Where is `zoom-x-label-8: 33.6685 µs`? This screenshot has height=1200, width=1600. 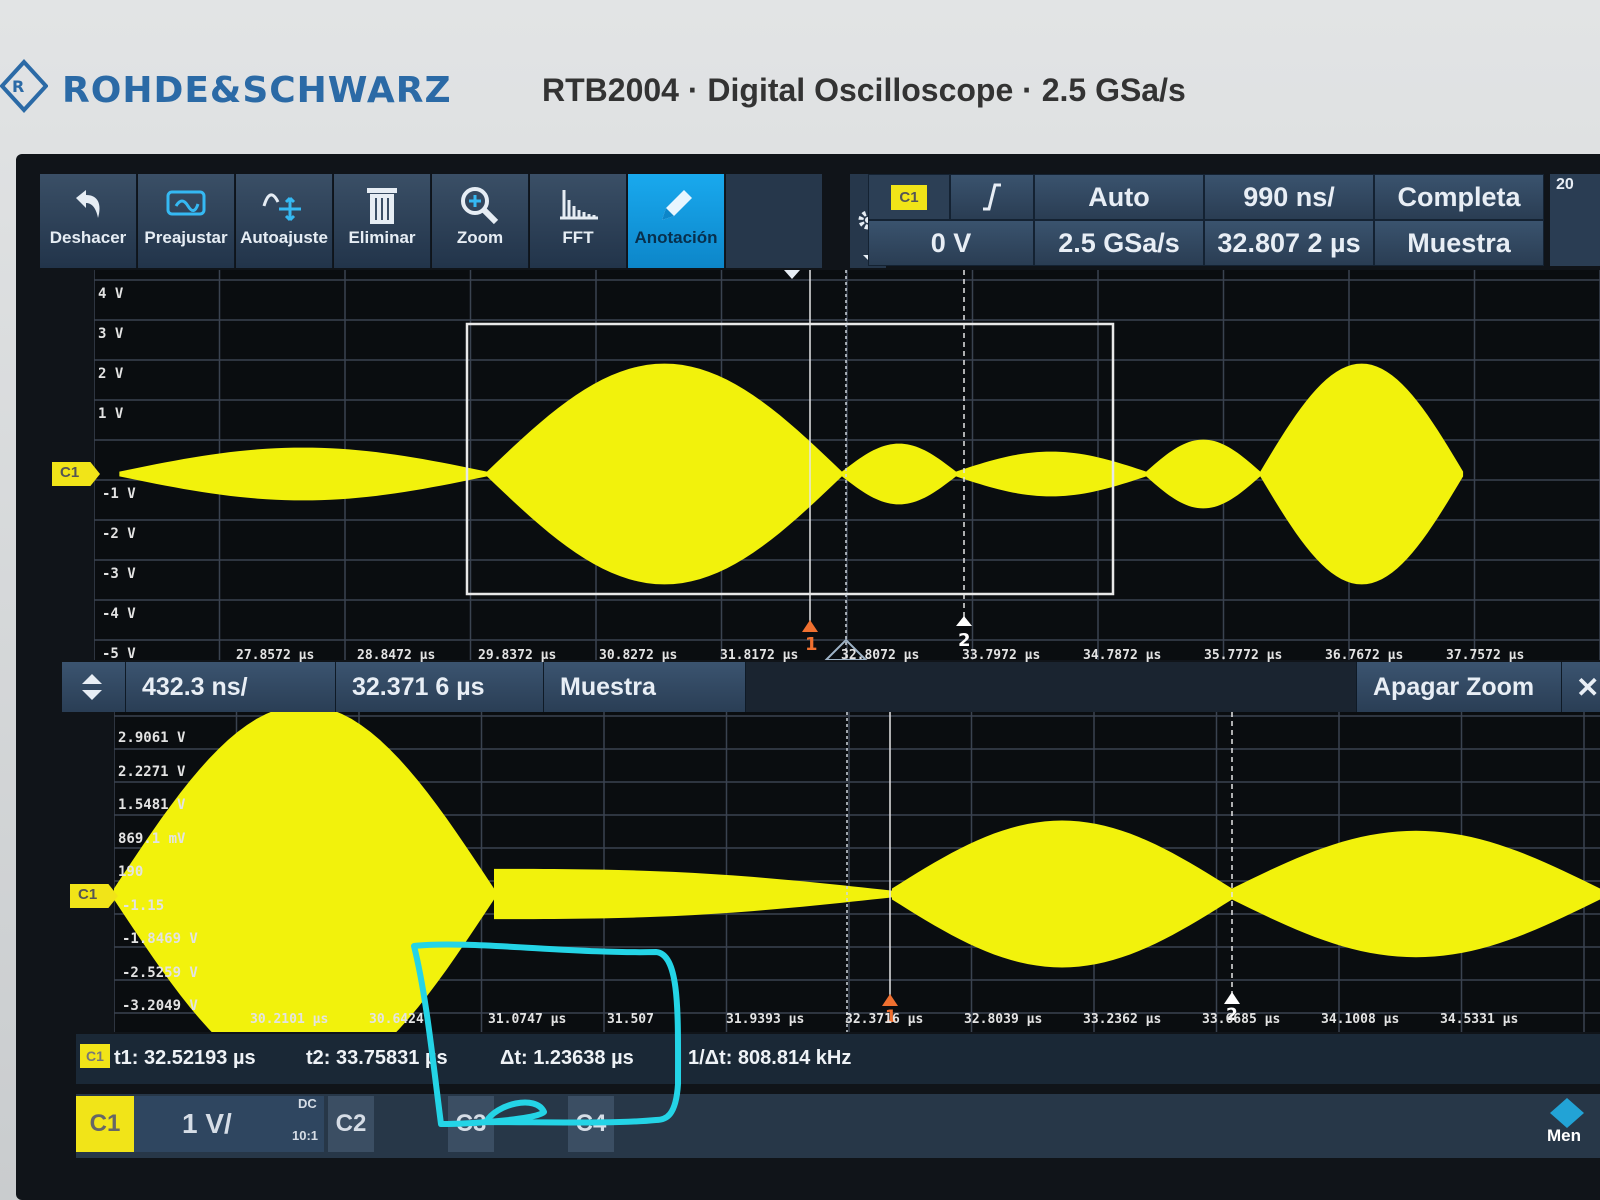 zoom-x-label-8: 33.6685 µs is located at coordinates (1241, 1019).